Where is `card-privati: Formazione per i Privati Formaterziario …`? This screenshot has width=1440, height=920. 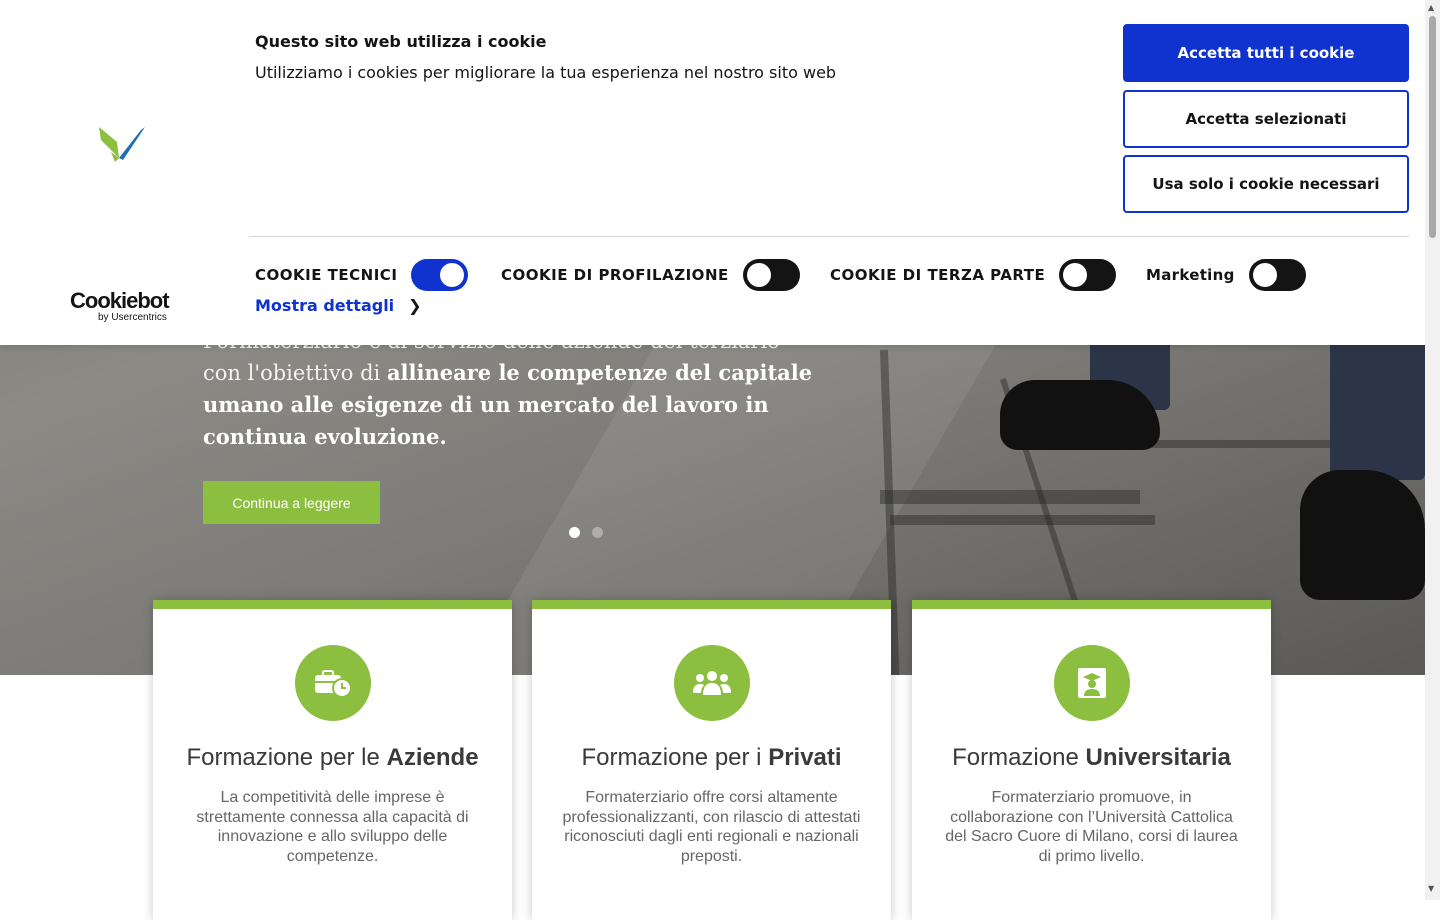
card-privati: Formazione per i Privati Formaterziario … is located at coordinates (711, 760).